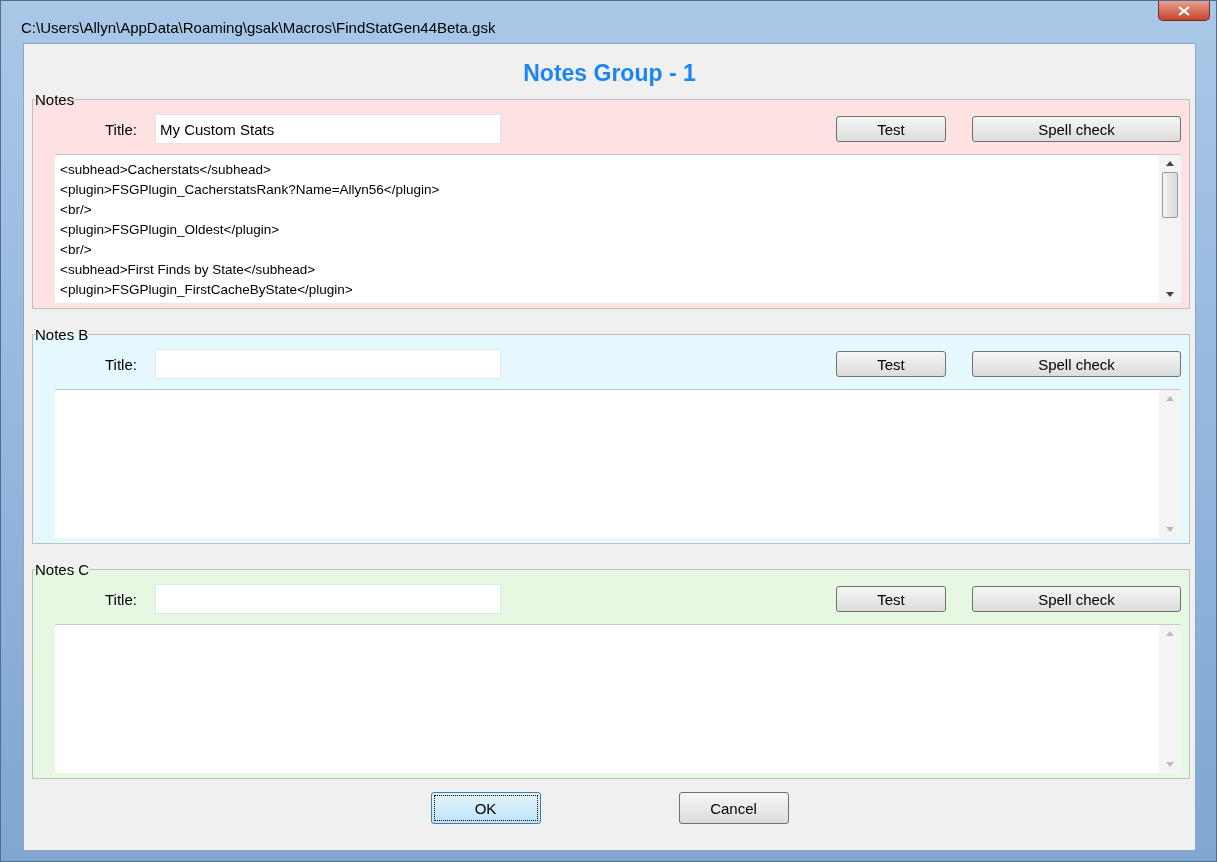 The height and width of the screenshot is (862, 1217). What do you see at coordinates (609, 73) in the screenshot?
I see `dialog-heading: Notes Group - 1` at bounding box center [609, 73].